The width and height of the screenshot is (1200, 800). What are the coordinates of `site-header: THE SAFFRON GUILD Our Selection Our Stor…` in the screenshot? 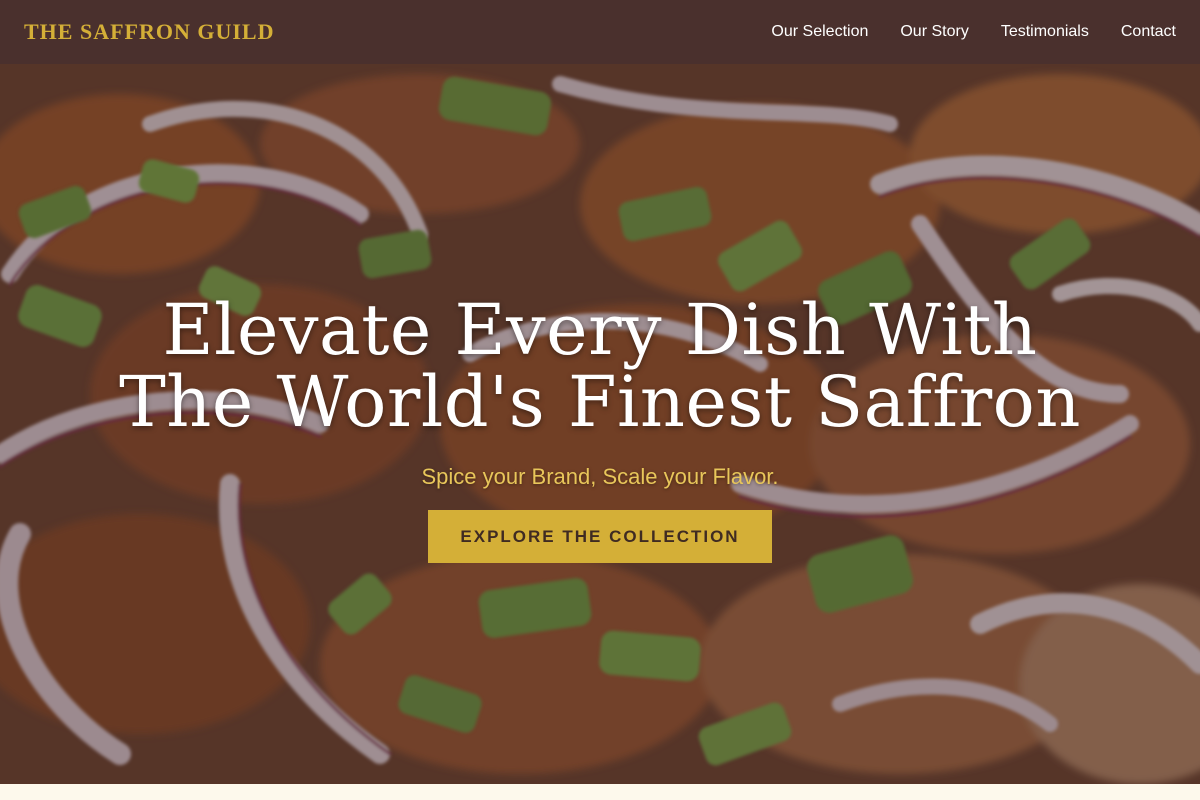 It's located at (600, 32).